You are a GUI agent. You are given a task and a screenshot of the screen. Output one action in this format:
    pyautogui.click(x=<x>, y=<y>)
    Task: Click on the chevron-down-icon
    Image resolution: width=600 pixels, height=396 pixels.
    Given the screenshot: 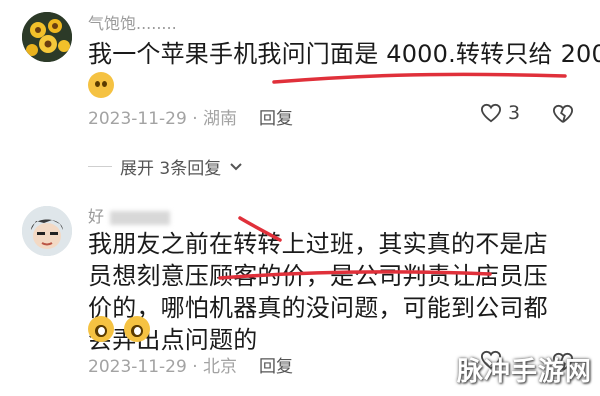 What is the action you would take?
    pyautogui.click(x=236, y=166)
    